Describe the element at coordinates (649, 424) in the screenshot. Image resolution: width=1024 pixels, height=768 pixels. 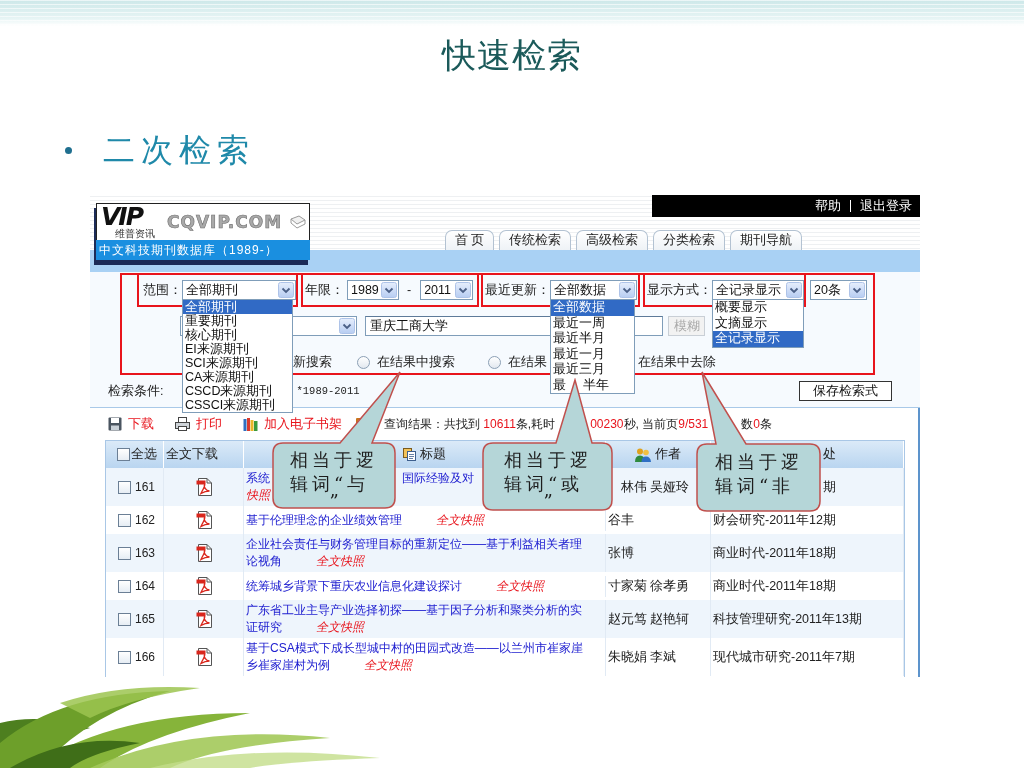
I see `result-summary: 00230秒, 当前页9/531` at that location.